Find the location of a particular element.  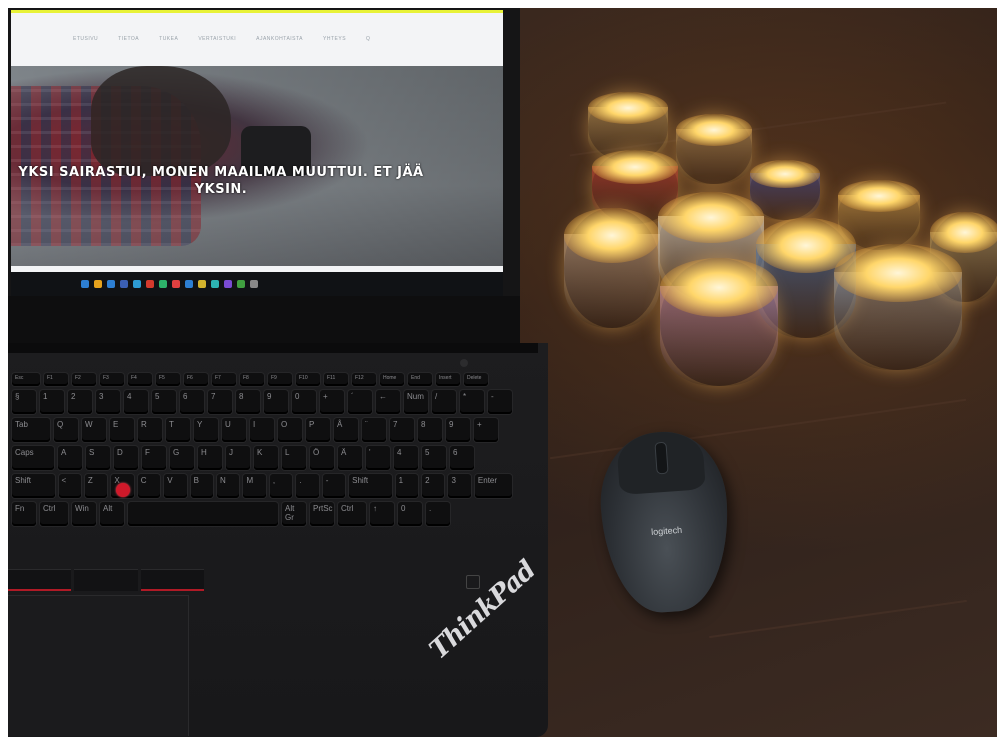

search-icon: Q is located at coordinates (368, 39).